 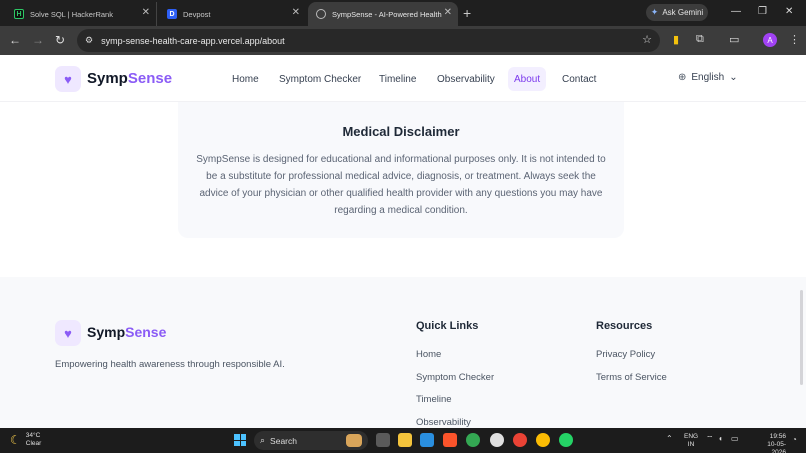 I want to click on extensions-puzzle-icon: ⧉, so click(x=700, y=39).